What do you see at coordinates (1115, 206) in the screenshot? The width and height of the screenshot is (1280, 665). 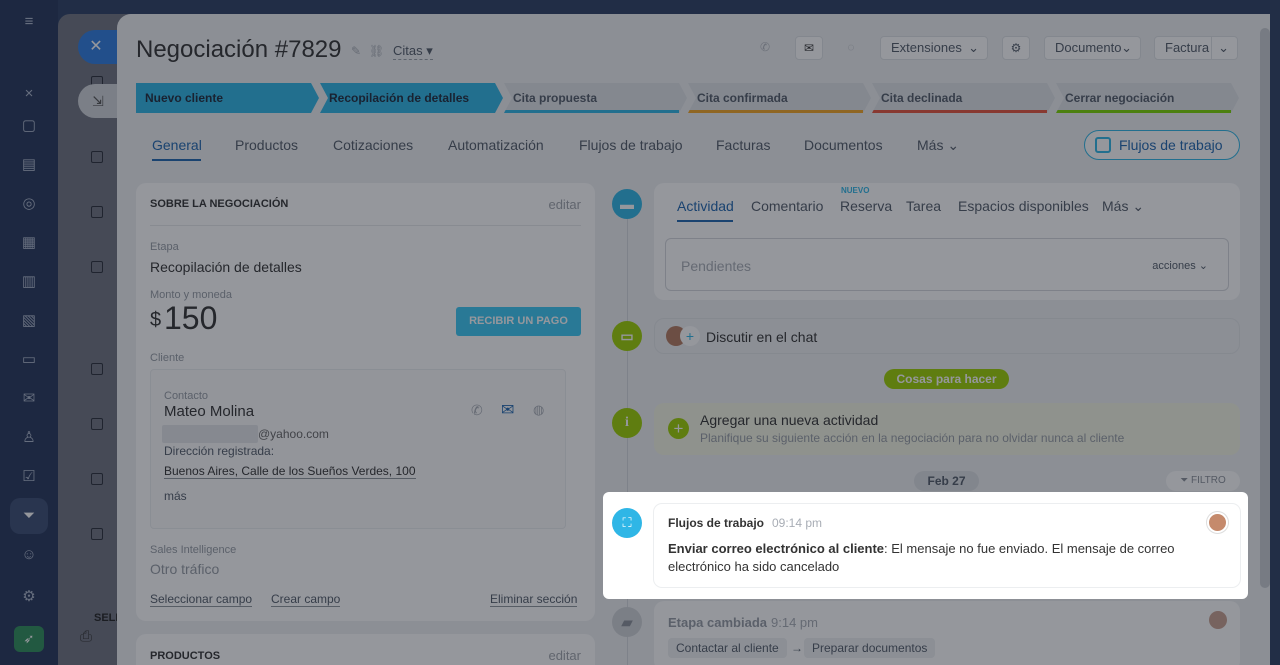 I see `tab-more-label: Más` at bounding box center [1115, 206].